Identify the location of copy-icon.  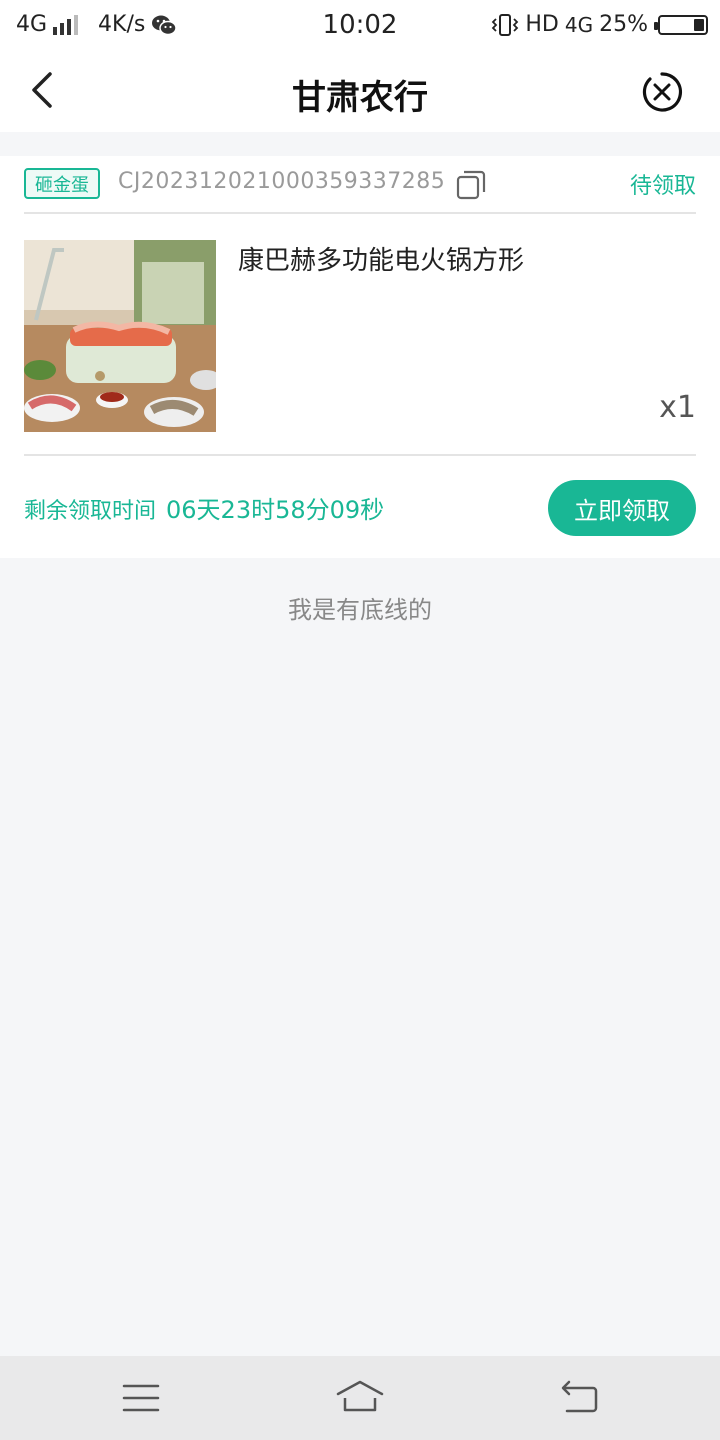
(471, 185).